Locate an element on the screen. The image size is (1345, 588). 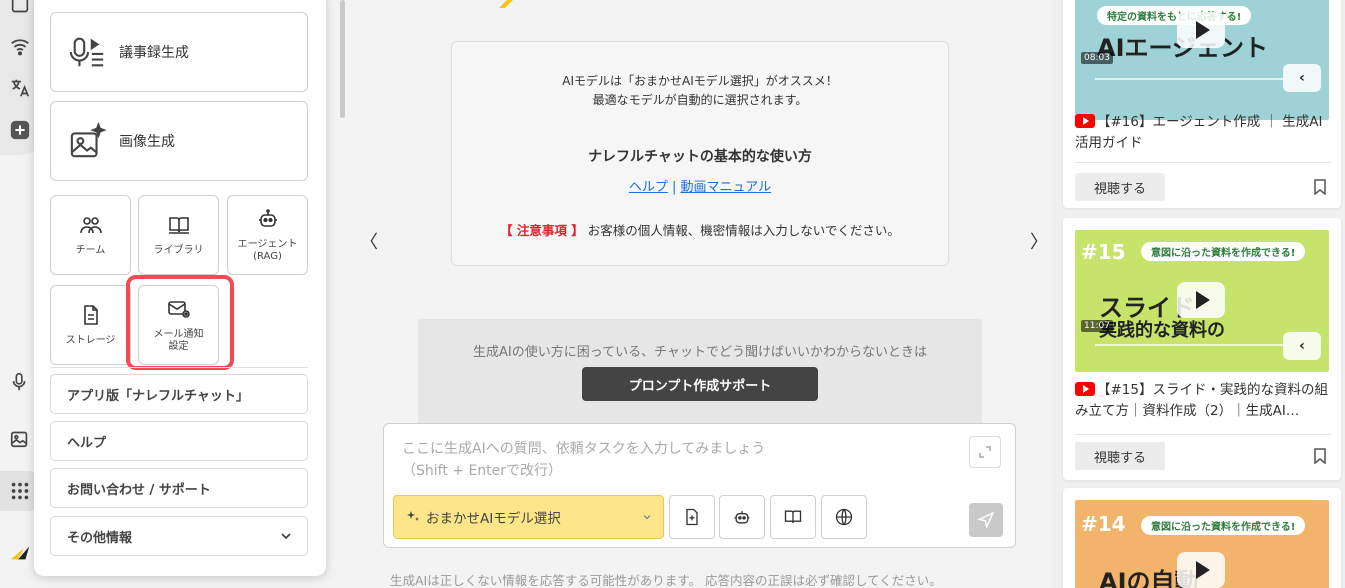
other-info-button: その他情報 is located at coordinates (179, 536).